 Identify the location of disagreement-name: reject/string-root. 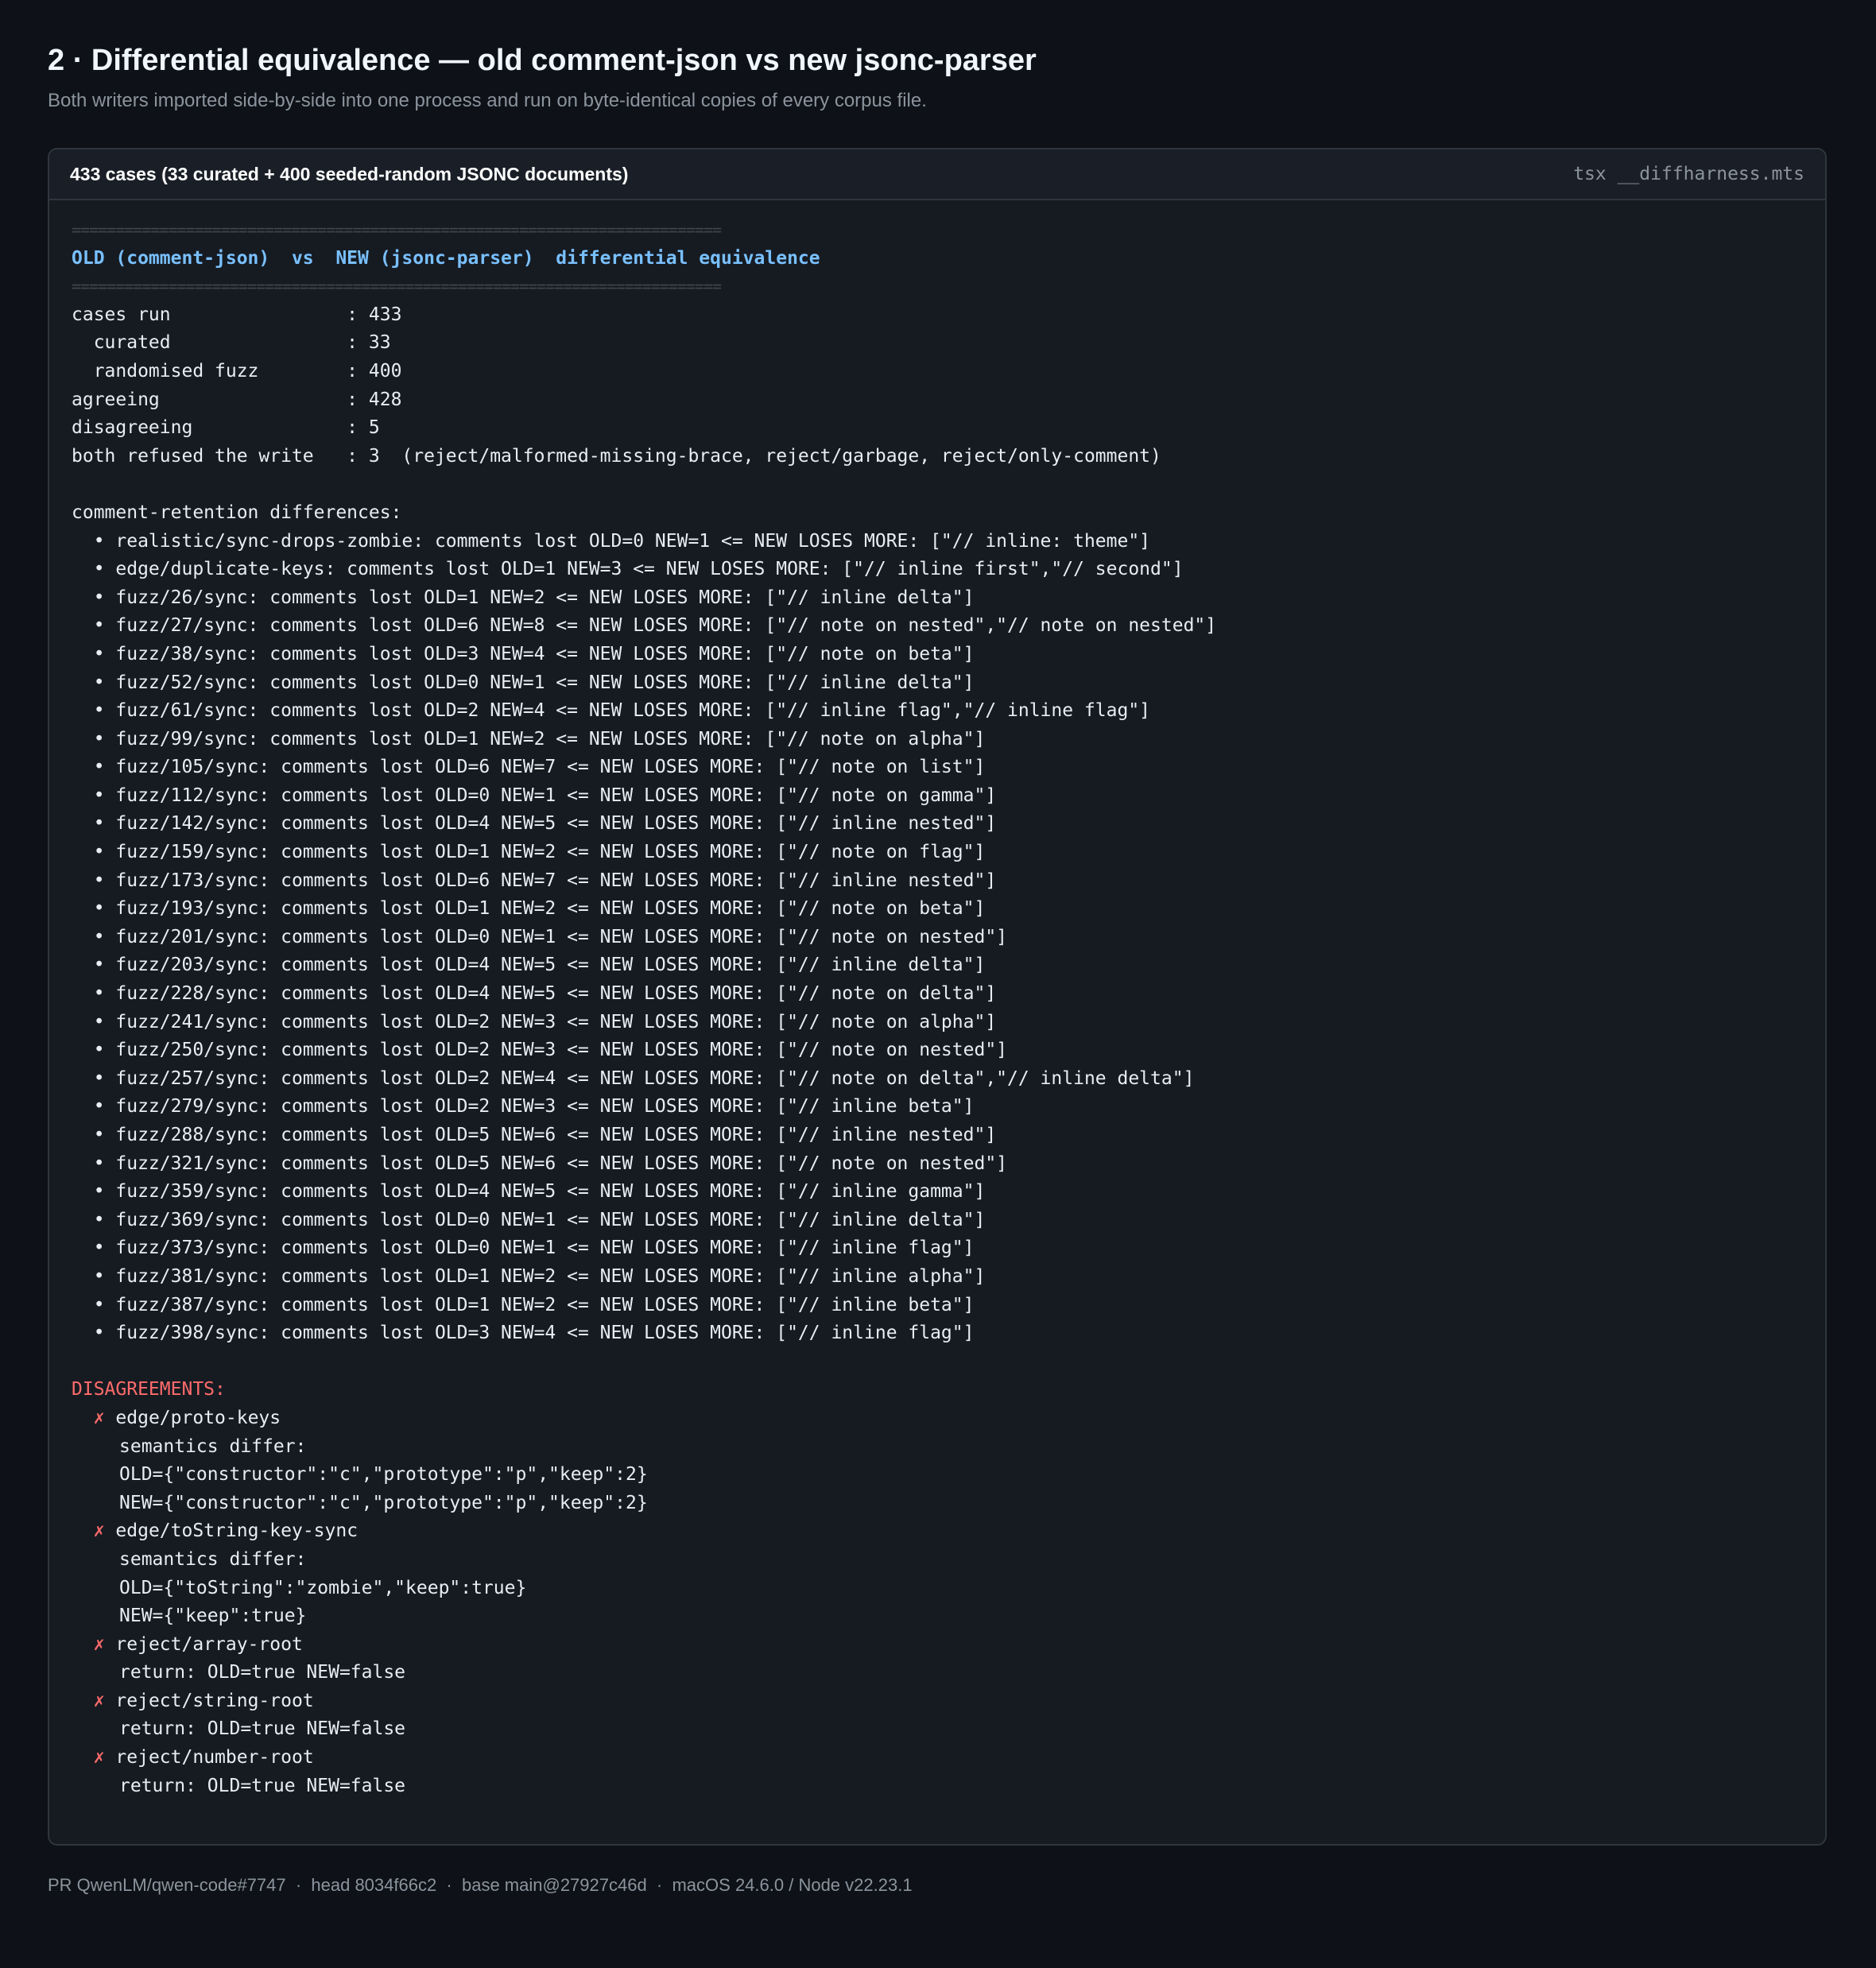
(214, 1700).